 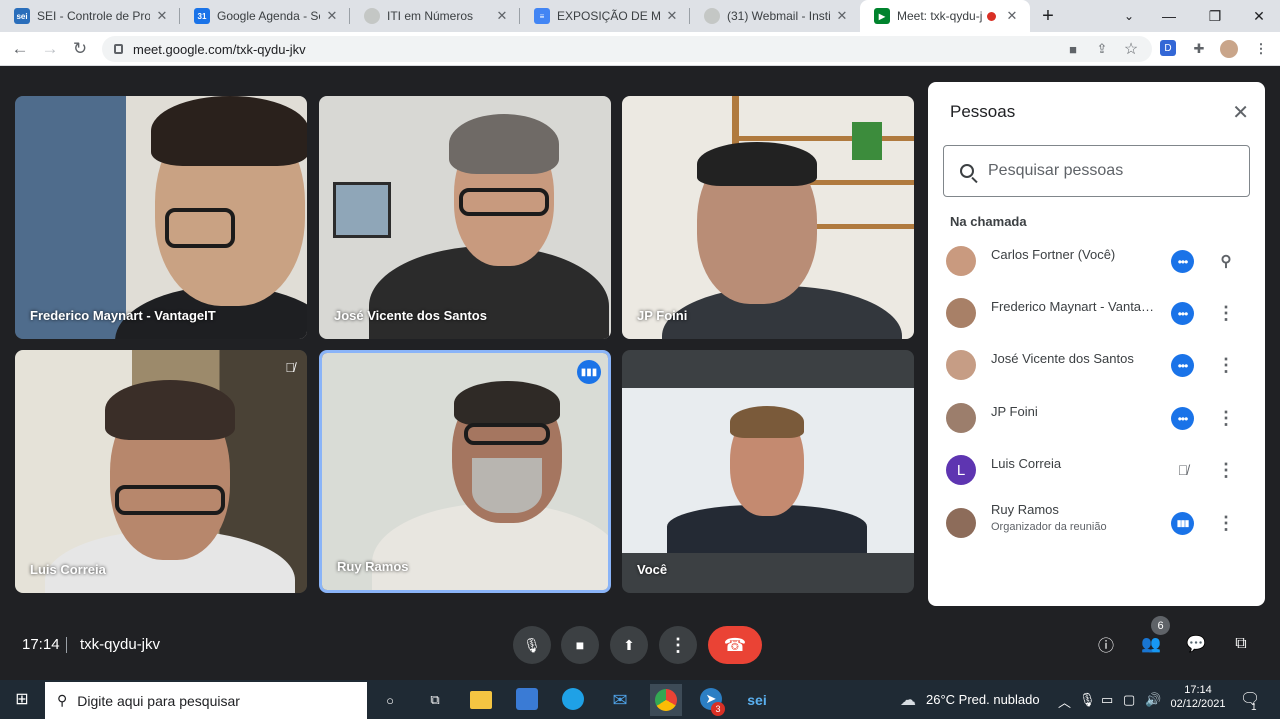 I want to click on tile-name-label: Você, so click(x=652, y=569).